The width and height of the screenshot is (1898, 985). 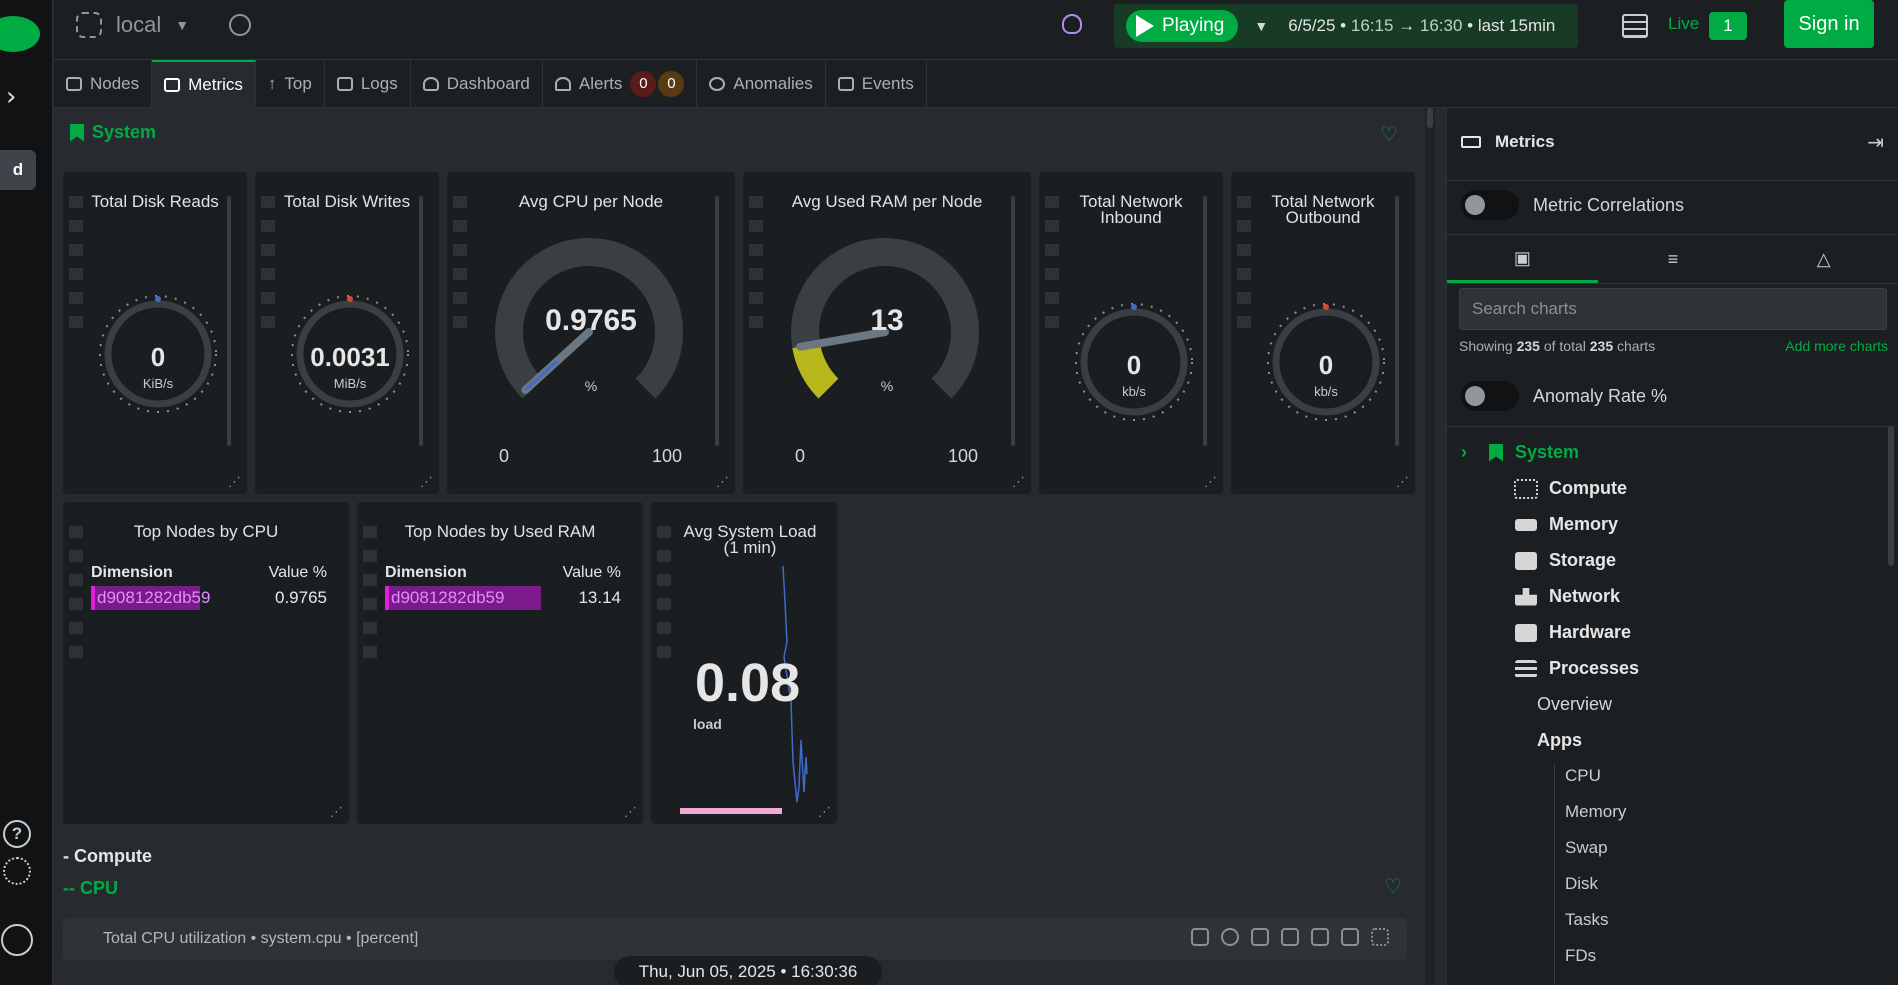 What do you see at coordinates (887, 333) in the screenshot?
I see `chart-avg-used-ram-per-node: Avg Used RAM per Node 13 % 0 100 ⋰` at bounding box center [887, 333].